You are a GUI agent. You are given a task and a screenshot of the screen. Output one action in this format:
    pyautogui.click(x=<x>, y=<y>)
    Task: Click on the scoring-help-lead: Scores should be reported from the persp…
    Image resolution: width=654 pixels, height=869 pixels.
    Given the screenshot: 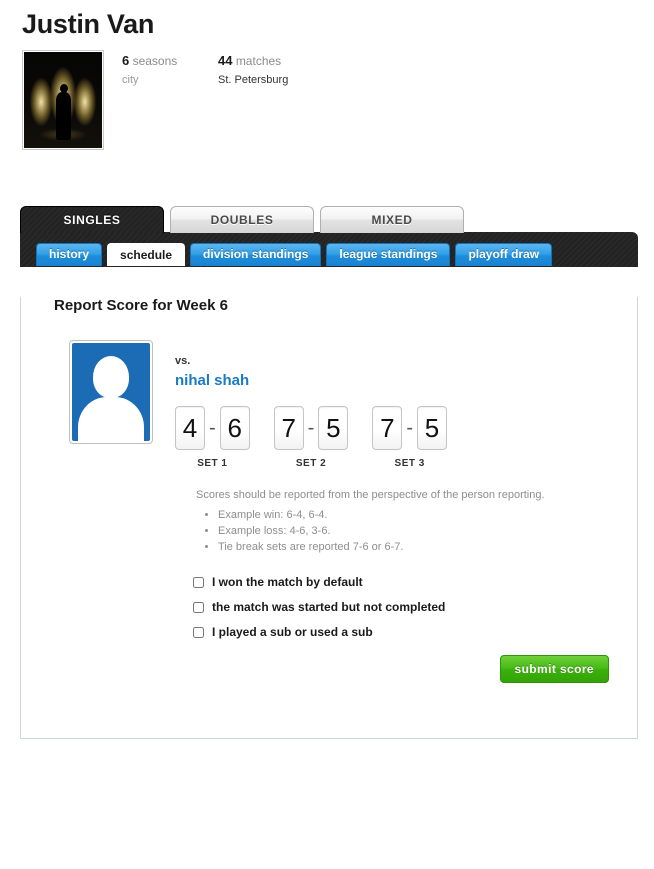 What is the action you would take?
    pyautogui.click(x=370, y=495)
    